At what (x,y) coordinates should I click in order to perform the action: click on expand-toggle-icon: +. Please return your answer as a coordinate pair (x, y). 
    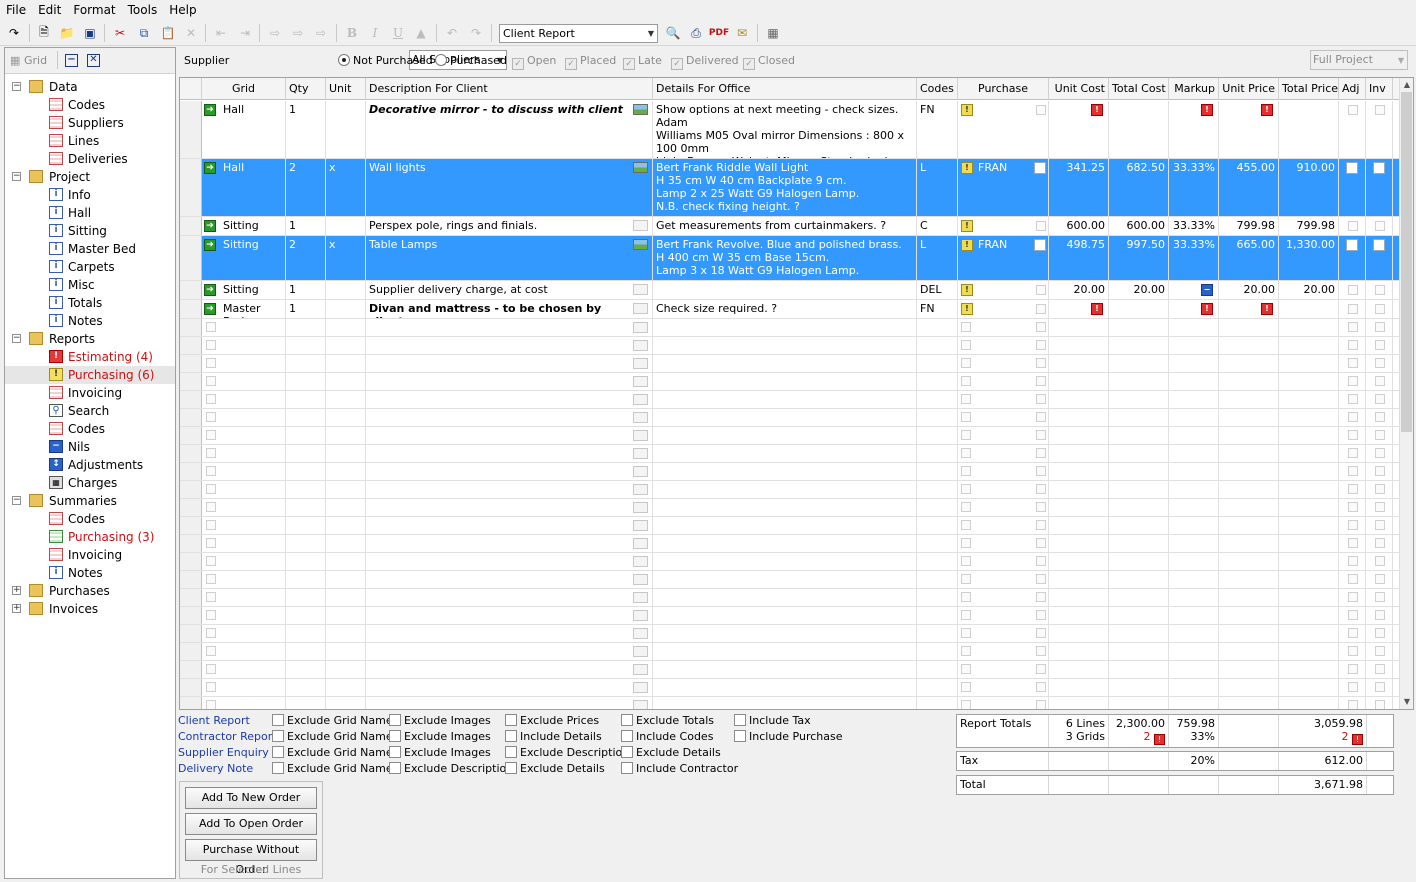
    Looking at the image, I should click on (16, 608).